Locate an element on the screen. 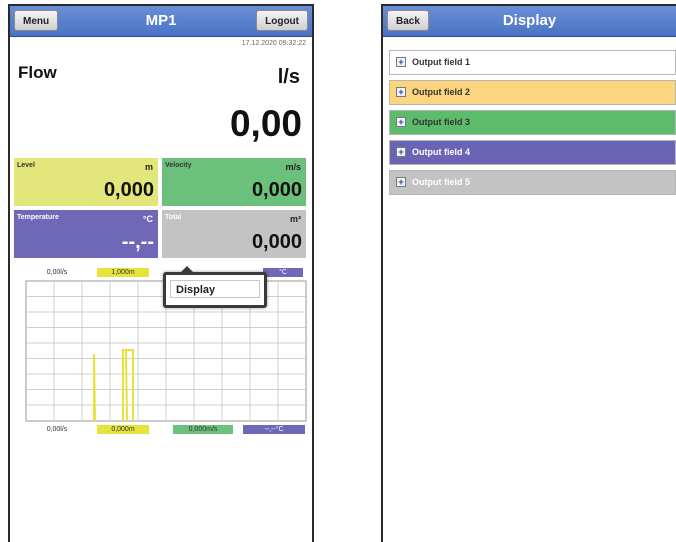 This screenshot has height=542, width=676. timestamp: 17.12.2020 09:32:22 is located at coordinates (273, 43).